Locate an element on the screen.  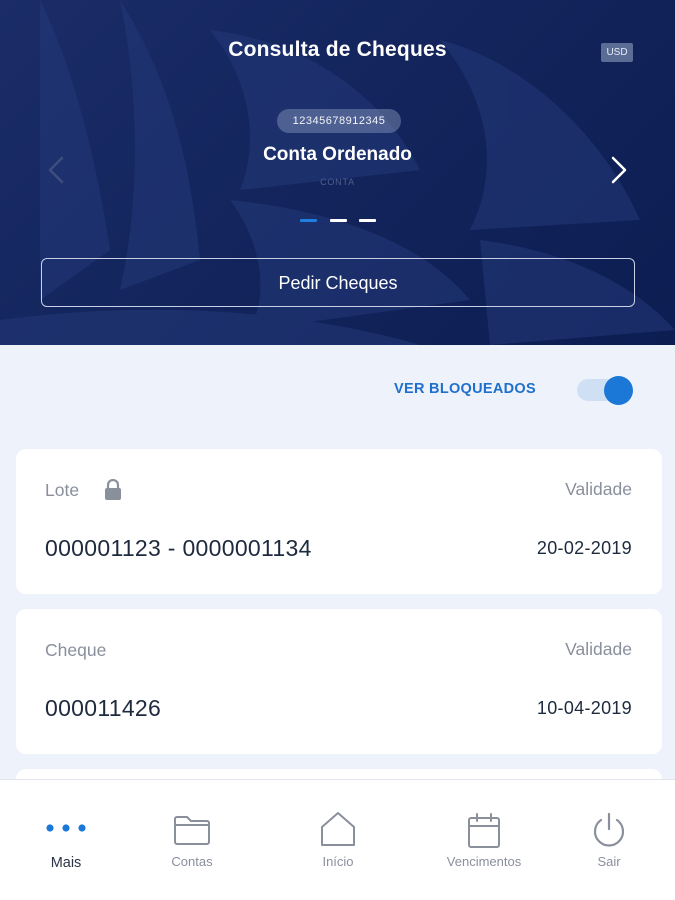
show-blocked-toggle is located at coordinates (606, 390).